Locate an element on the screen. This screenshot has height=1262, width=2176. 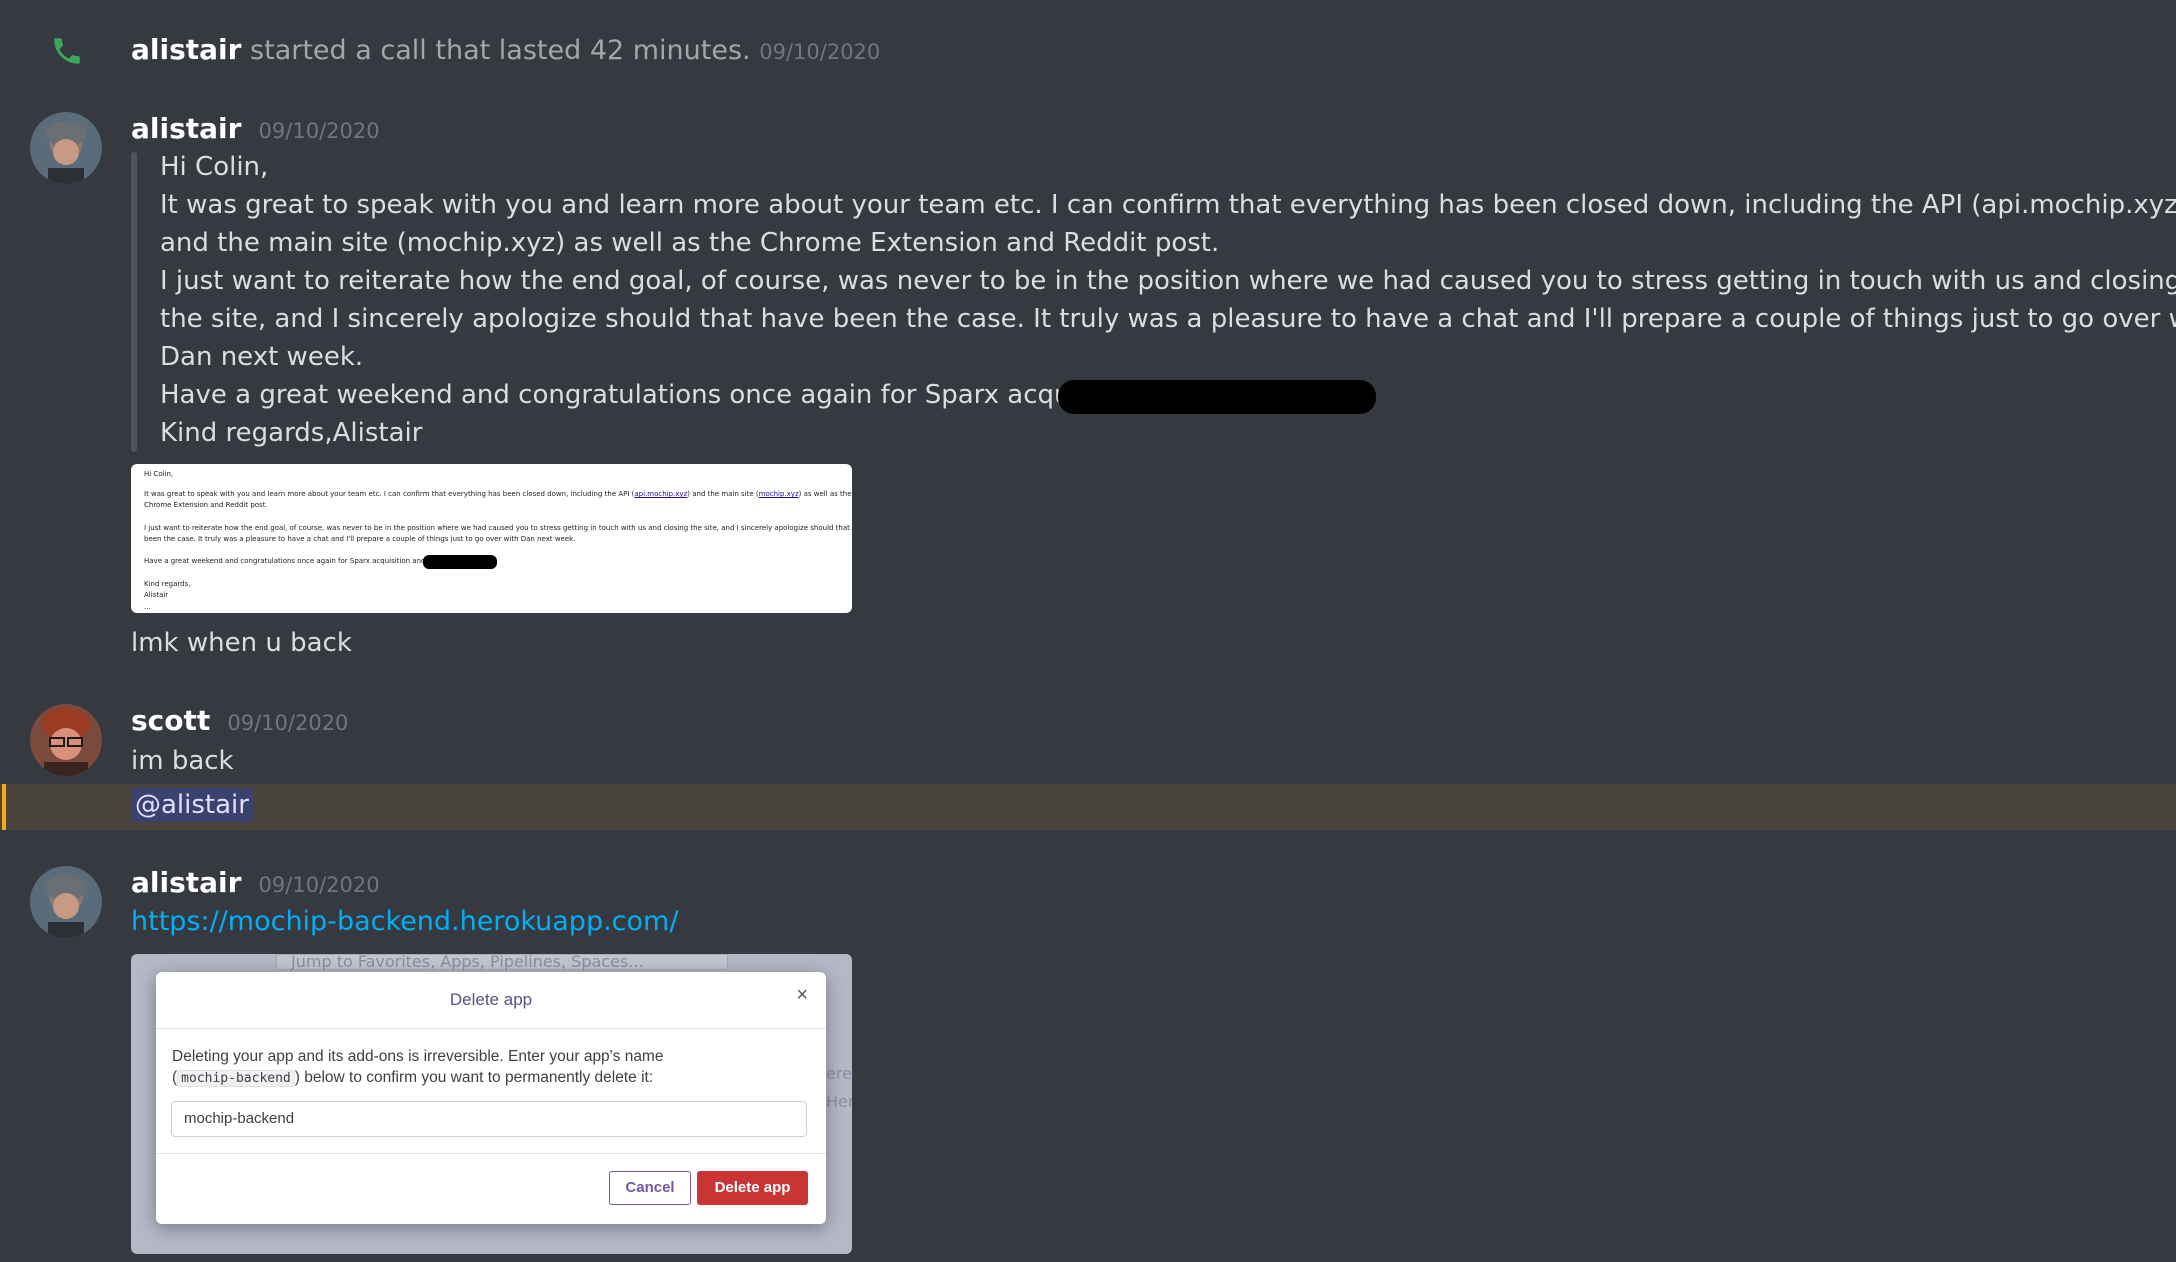
email-line: Hi Colin, is located at coordinates (159, 474).